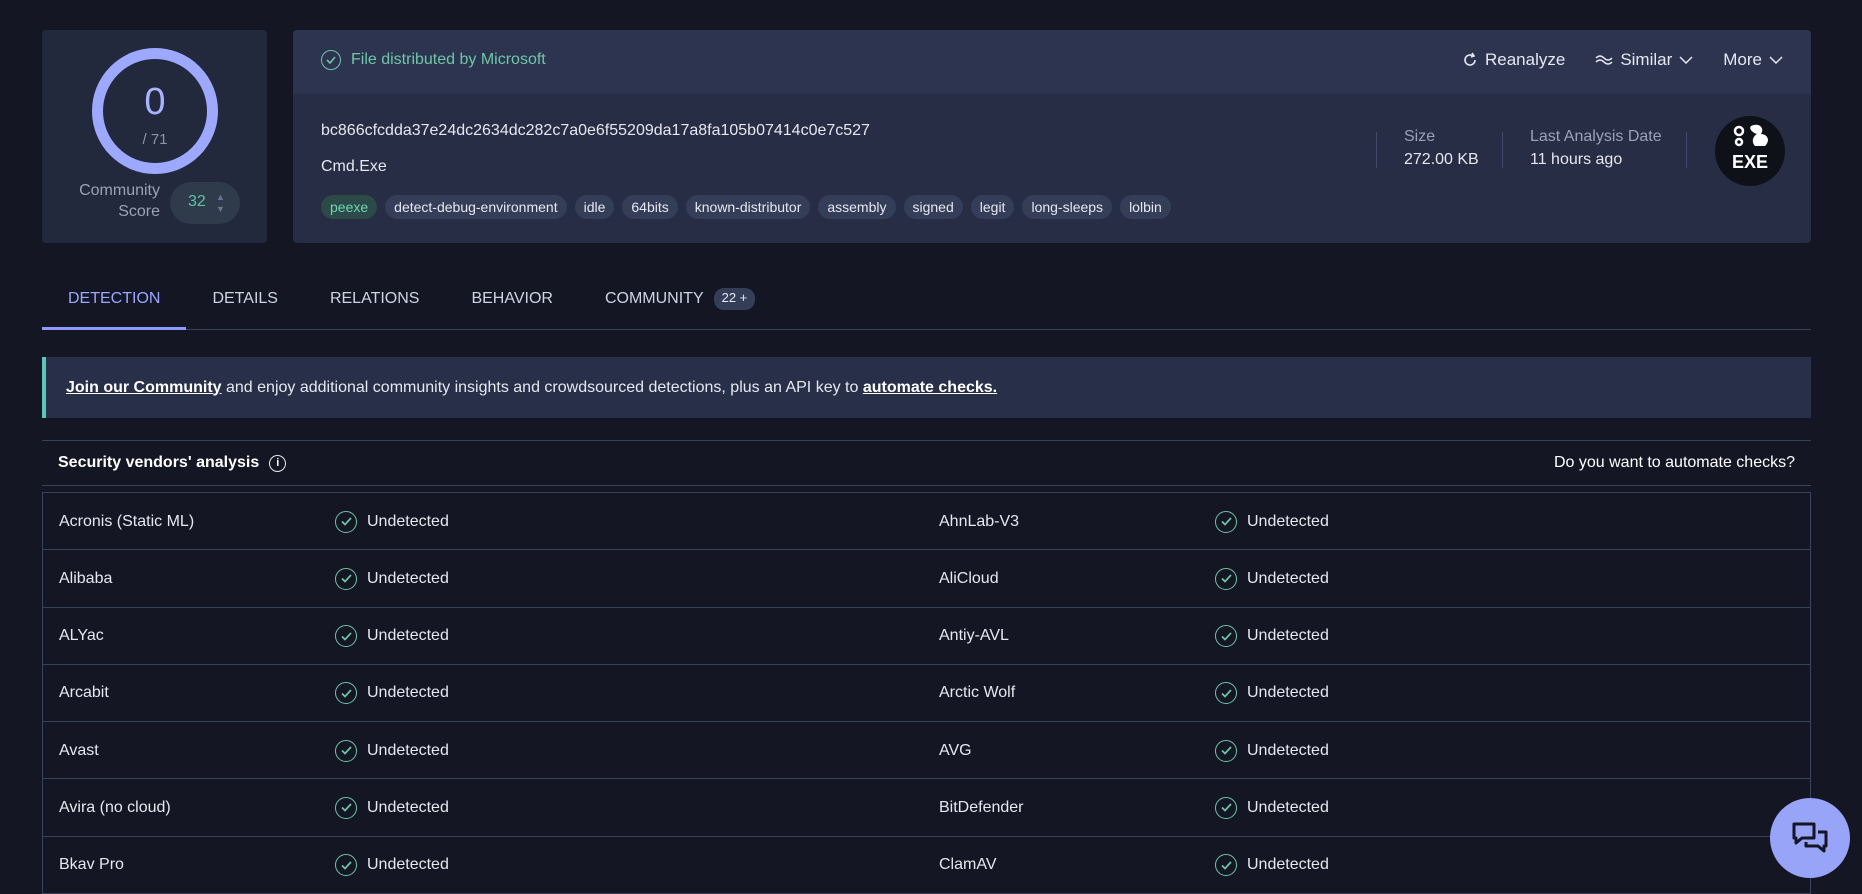  I want to click on chat-button, so click(1810, 838).